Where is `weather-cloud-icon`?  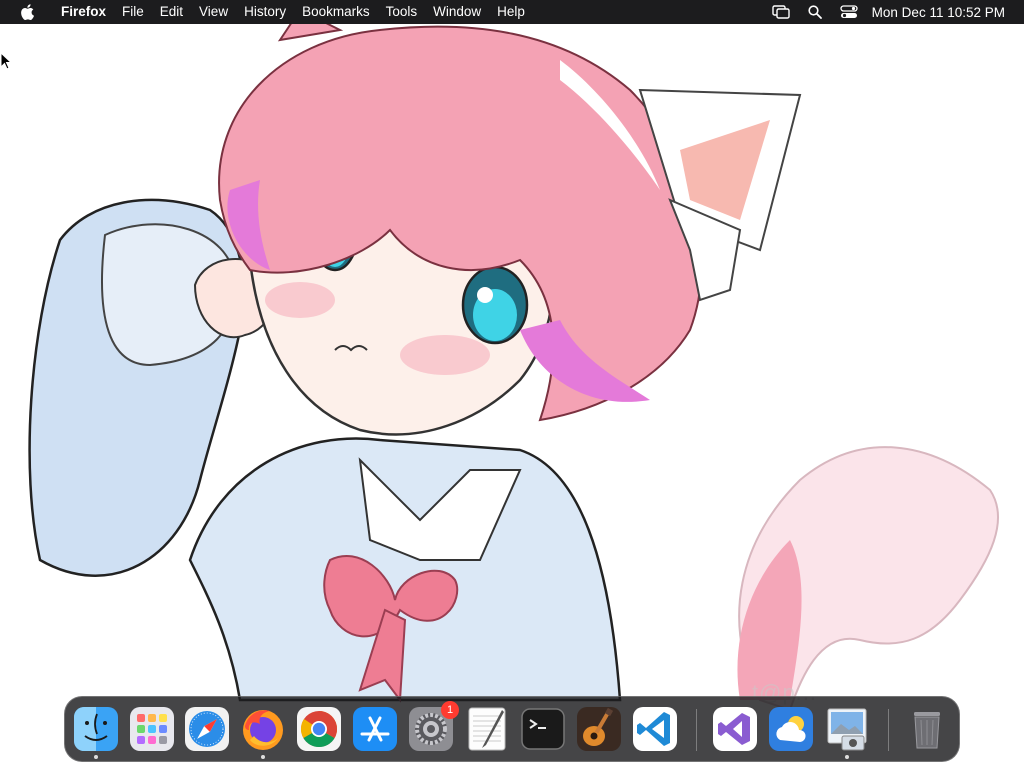
weather-cloud-icon is located at coordinates (791, 729).